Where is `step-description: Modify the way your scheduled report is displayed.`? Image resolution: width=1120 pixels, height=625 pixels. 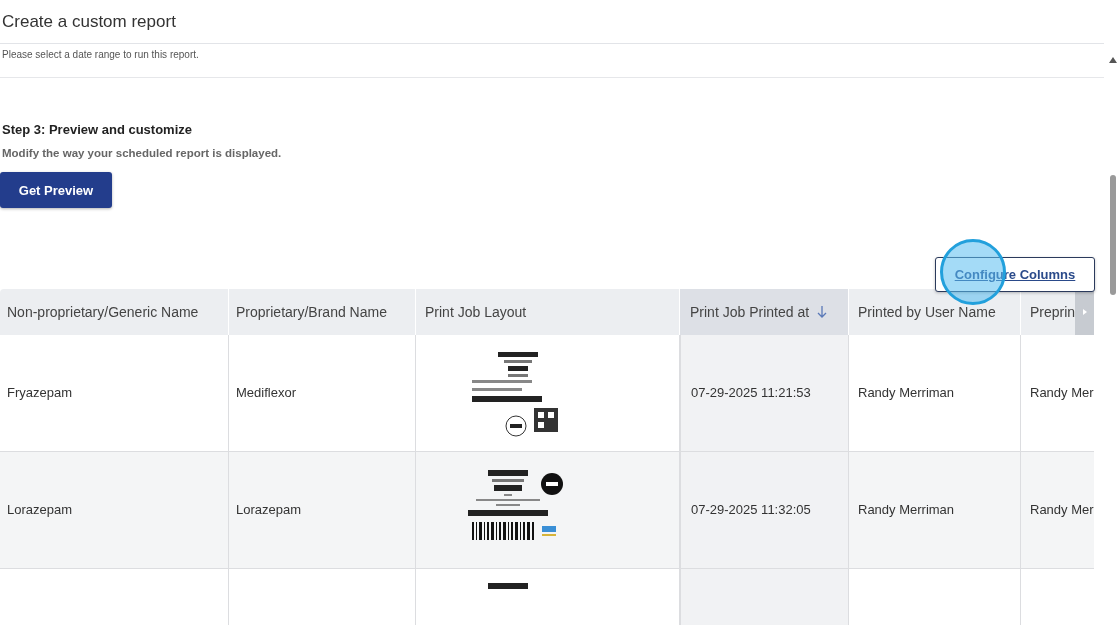 step-description: Modify the way your scheduled report is displayed. is located at coordinates (142, 153).